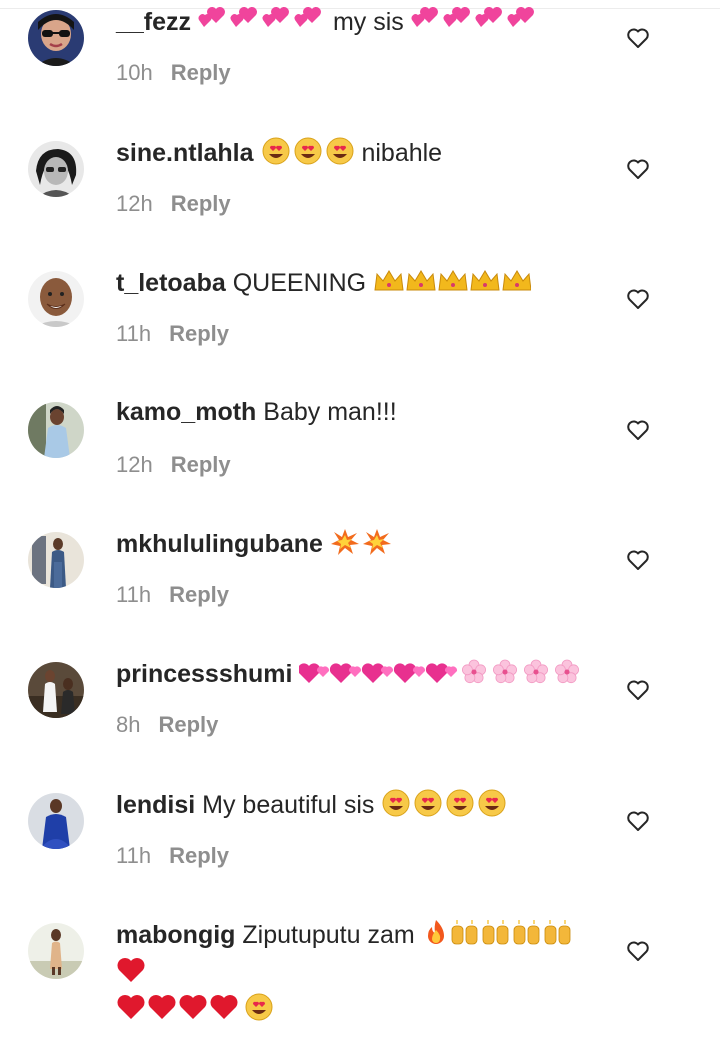  I want to click on raising-hands-emoji, so click(512, 936).